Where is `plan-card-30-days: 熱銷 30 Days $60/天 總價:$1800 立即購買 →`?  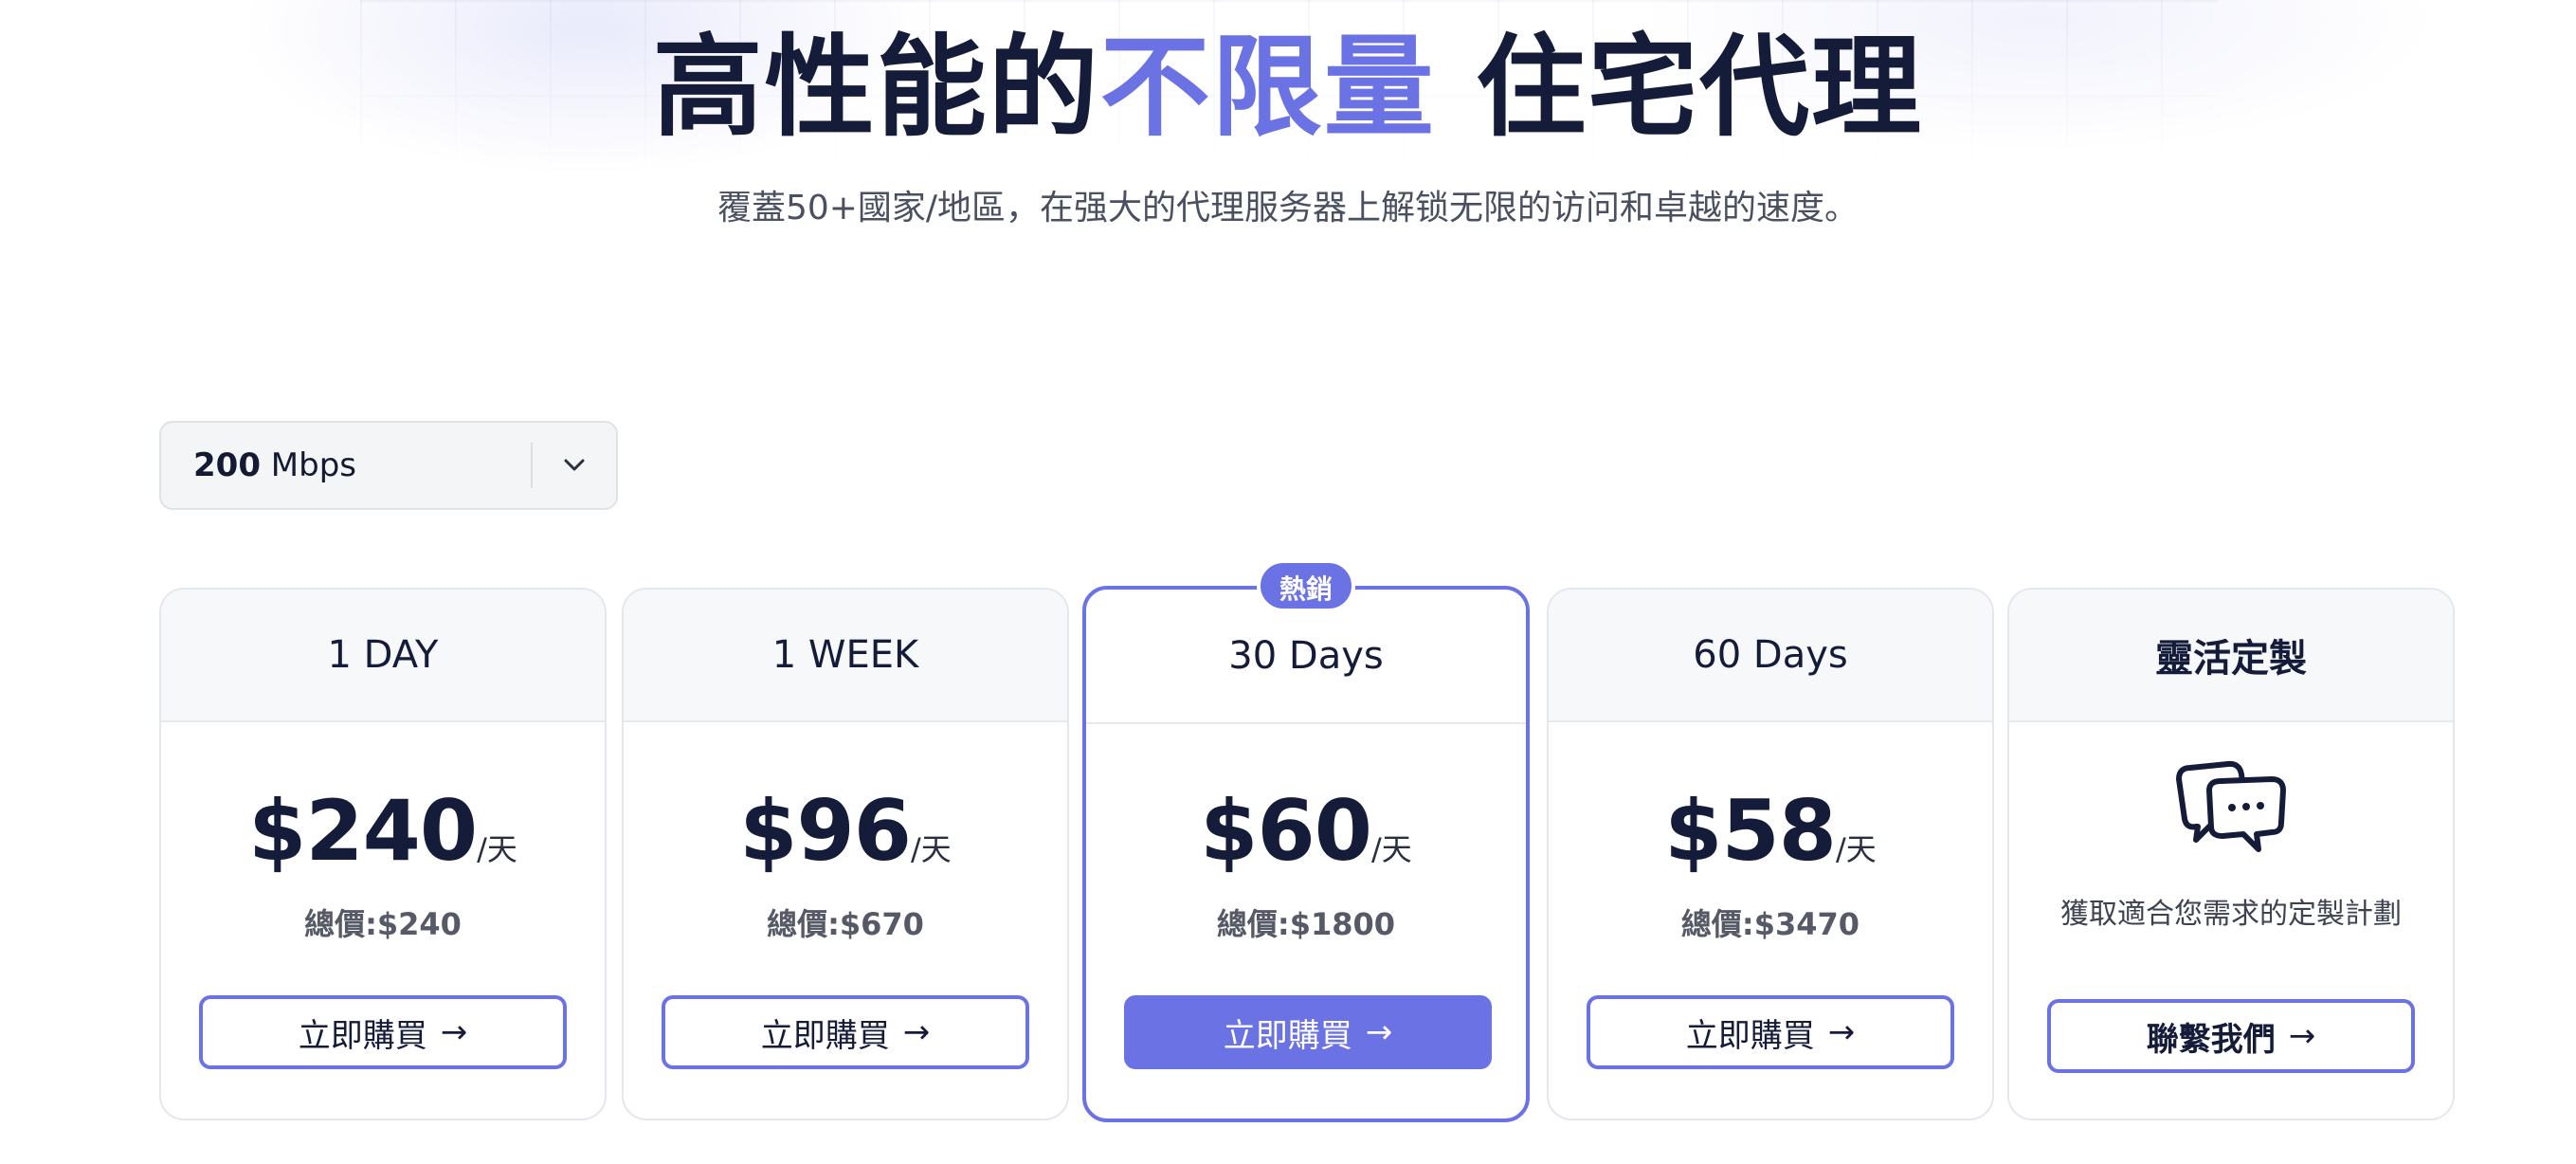
plan-card-30-days: 熱銷 30 Days $60/天 總價:$1800 立即購買 → is located at coordinates (1306, 840).